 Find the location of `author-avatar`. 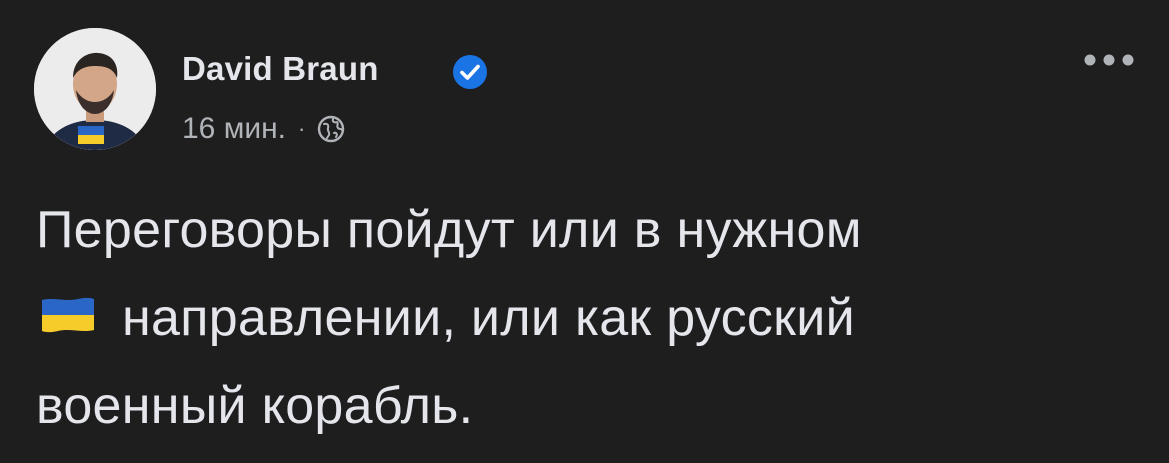

author-avatar is located at coordinates (95, 89).